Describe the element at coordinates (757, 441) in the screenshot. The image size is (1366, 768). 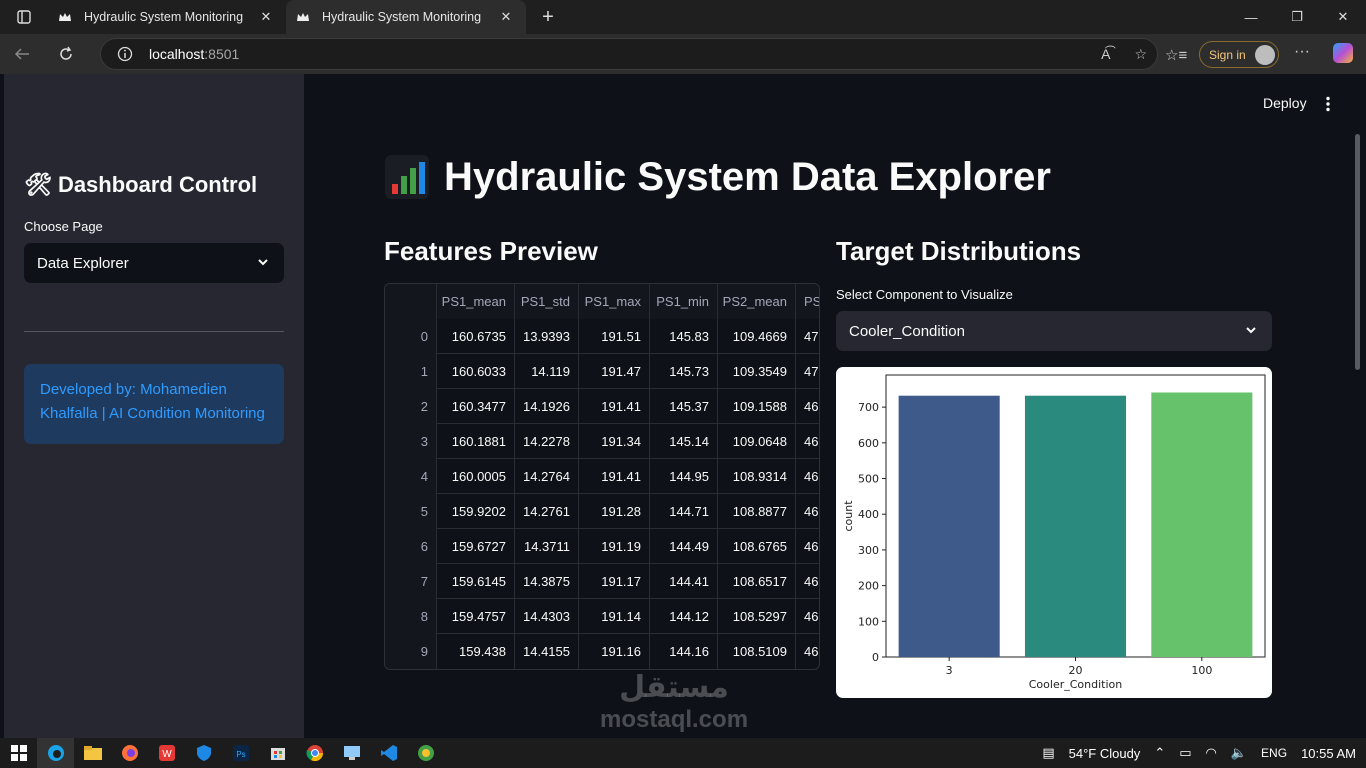
I see `table-cell: 109.0648` at that location.